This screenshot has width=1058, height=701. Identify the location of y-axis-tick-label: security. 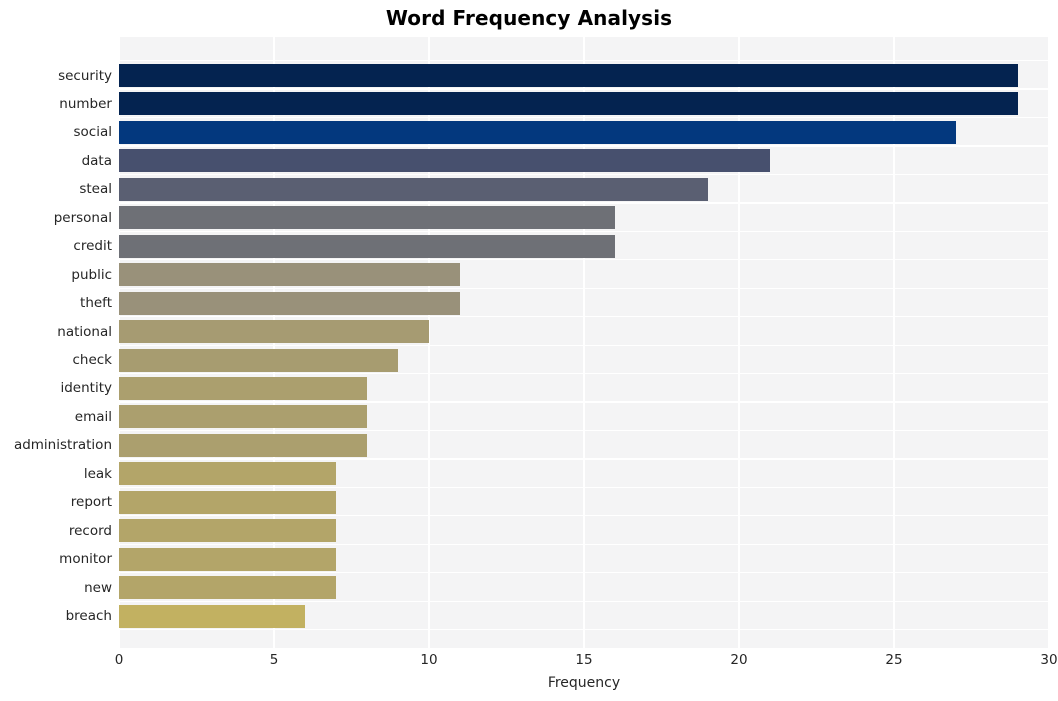
(85, 75).